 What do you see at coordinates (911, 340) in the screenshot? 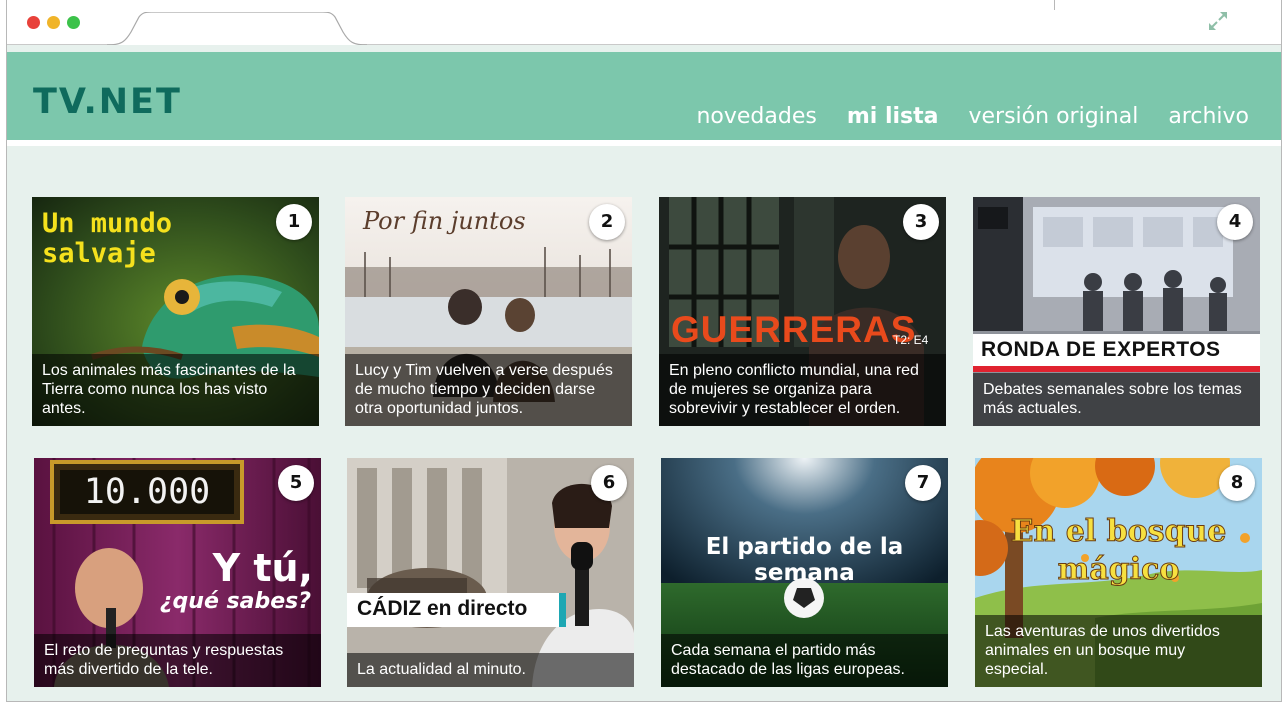
I see `episode-label: T2: E4` at bounding box center [911, 340].